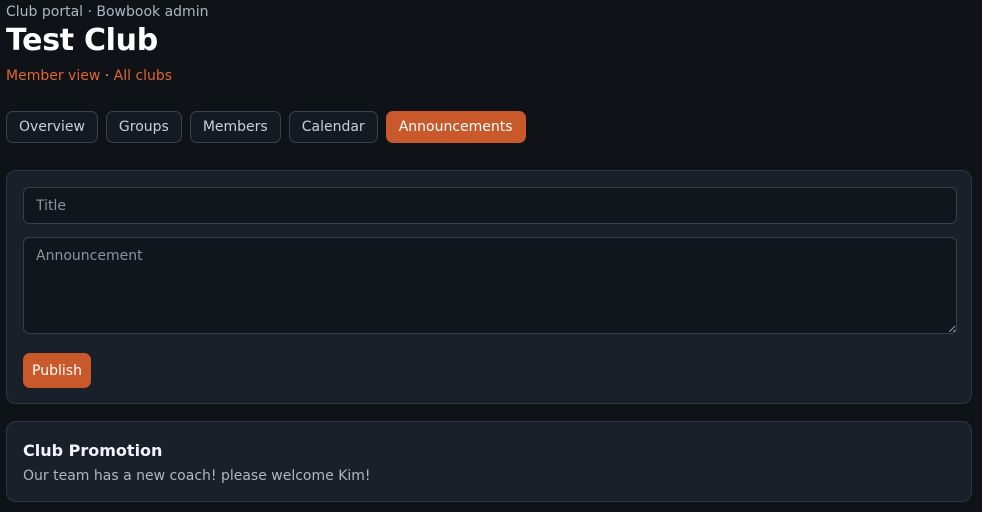  Describe the element at coordinates (107, 12) in the screenshot. I see `page-subtitle: Club portal · Bowbook admin` at that location.